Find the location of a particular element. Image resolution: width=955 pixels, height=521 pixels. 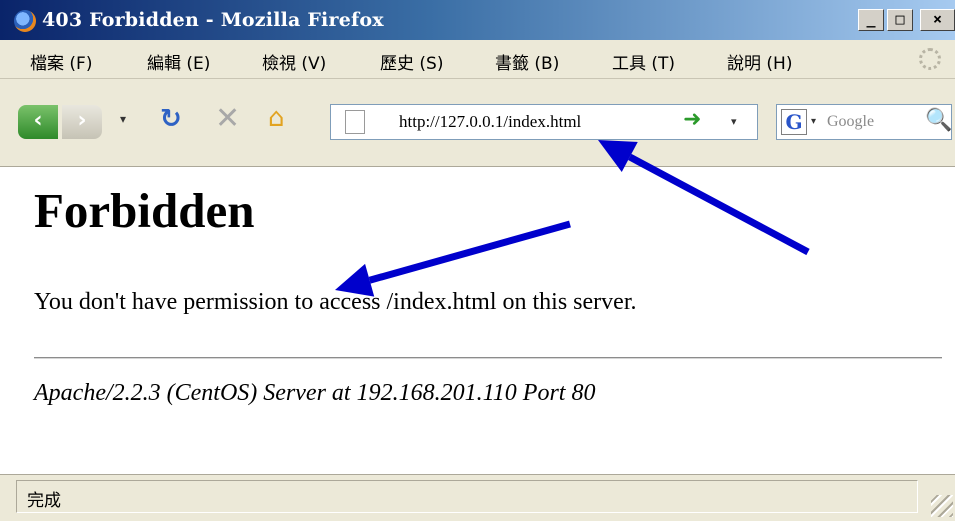

throbber-icon is located at coordinates (930, 59).